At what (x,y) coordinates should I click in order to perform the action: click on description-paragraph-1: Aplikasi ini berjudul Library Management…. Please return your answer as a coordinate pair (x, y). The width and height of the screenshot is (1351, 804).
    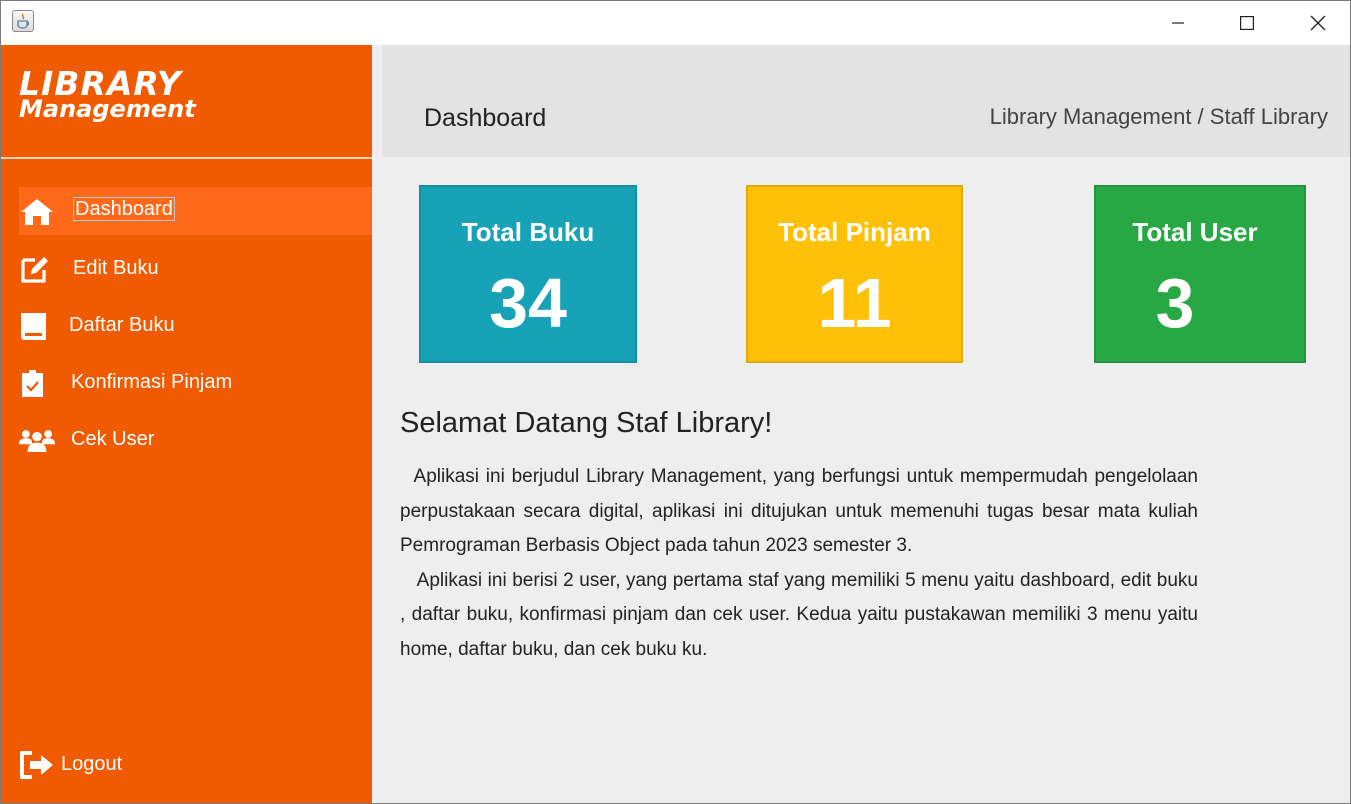
    Looking at the image, I should click on (799, 511).